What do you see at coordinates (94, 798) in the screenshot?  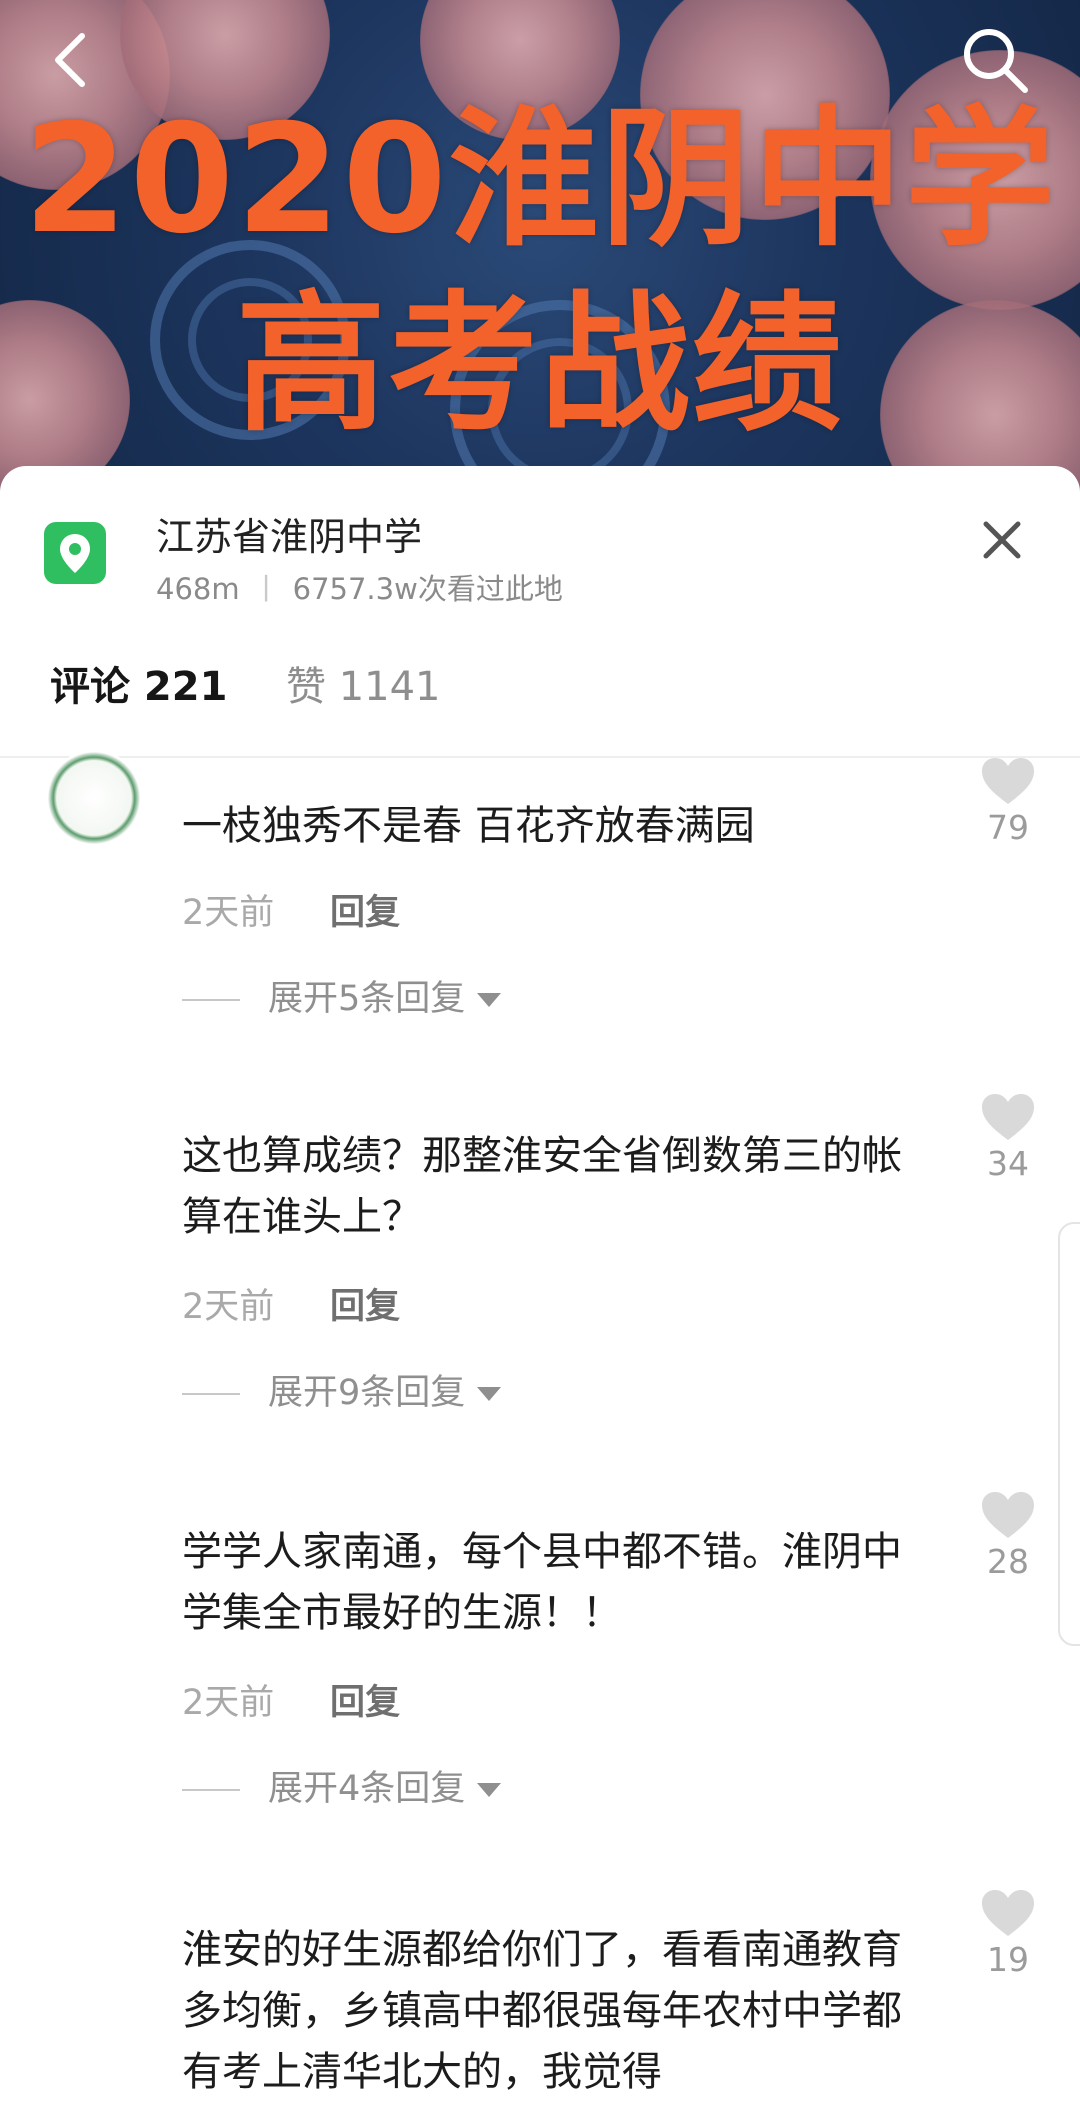 I see `avatar` at bounding box center [94, 798].